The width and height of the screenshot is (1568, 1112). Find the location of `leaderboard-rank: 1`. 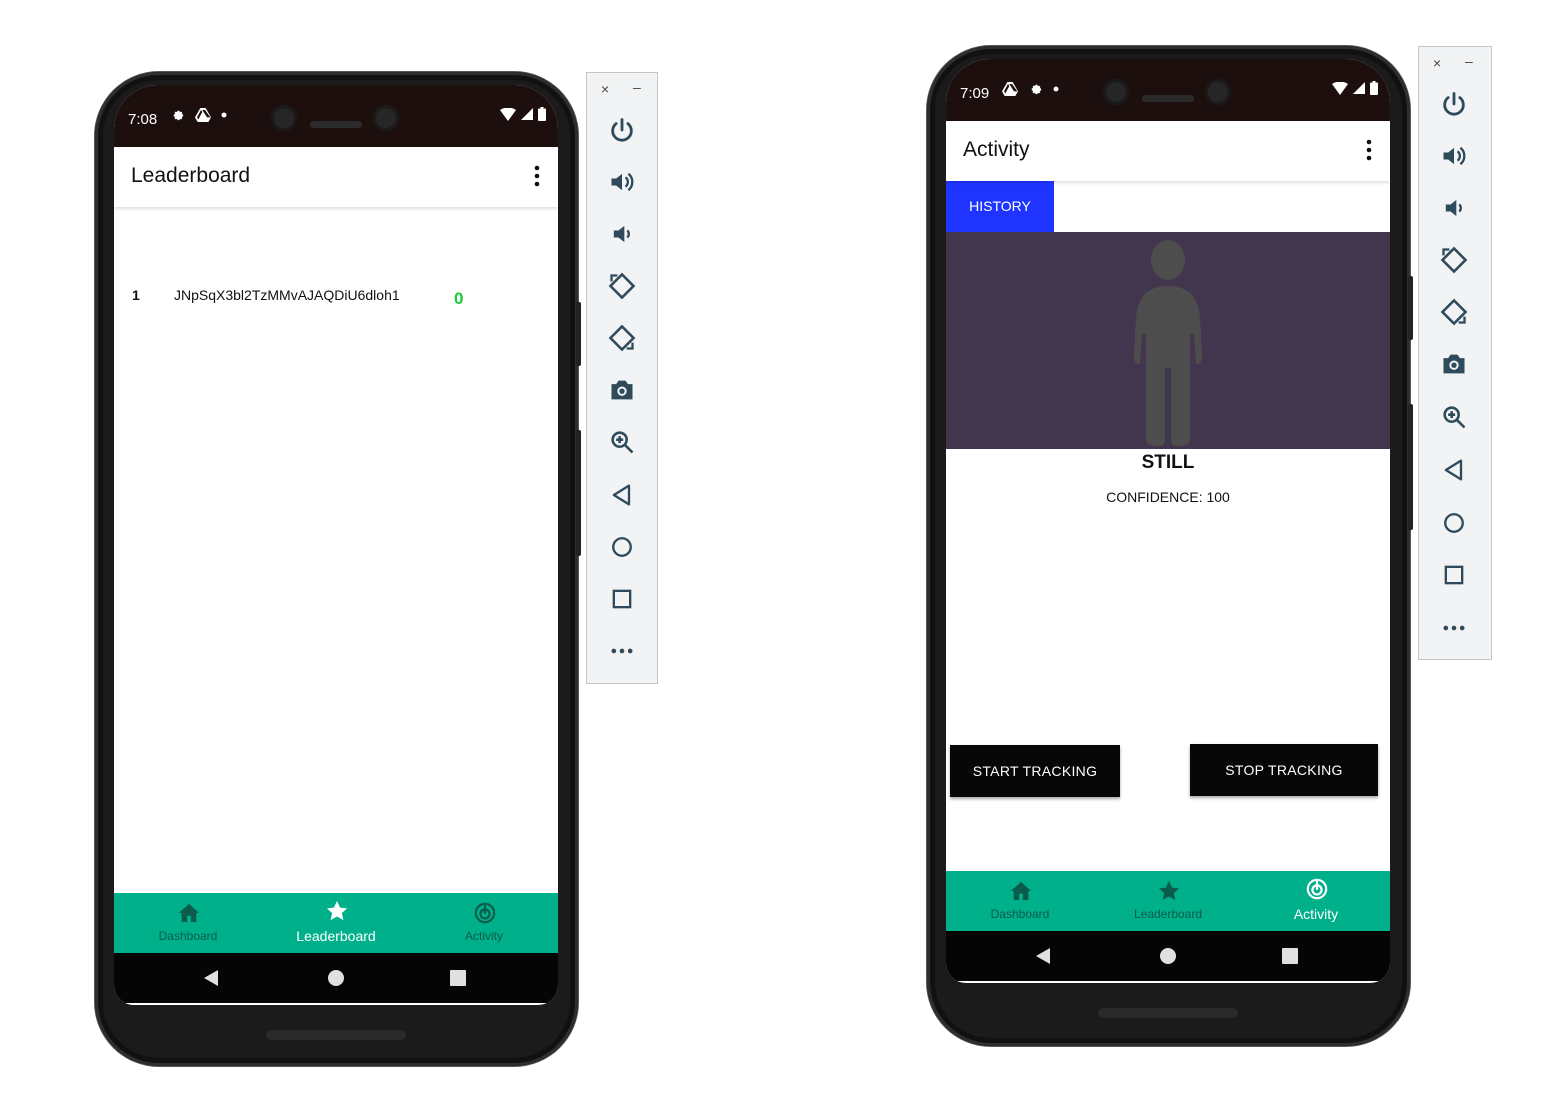

leaderboard-rank: 1 is located at coordinates (136, 295).